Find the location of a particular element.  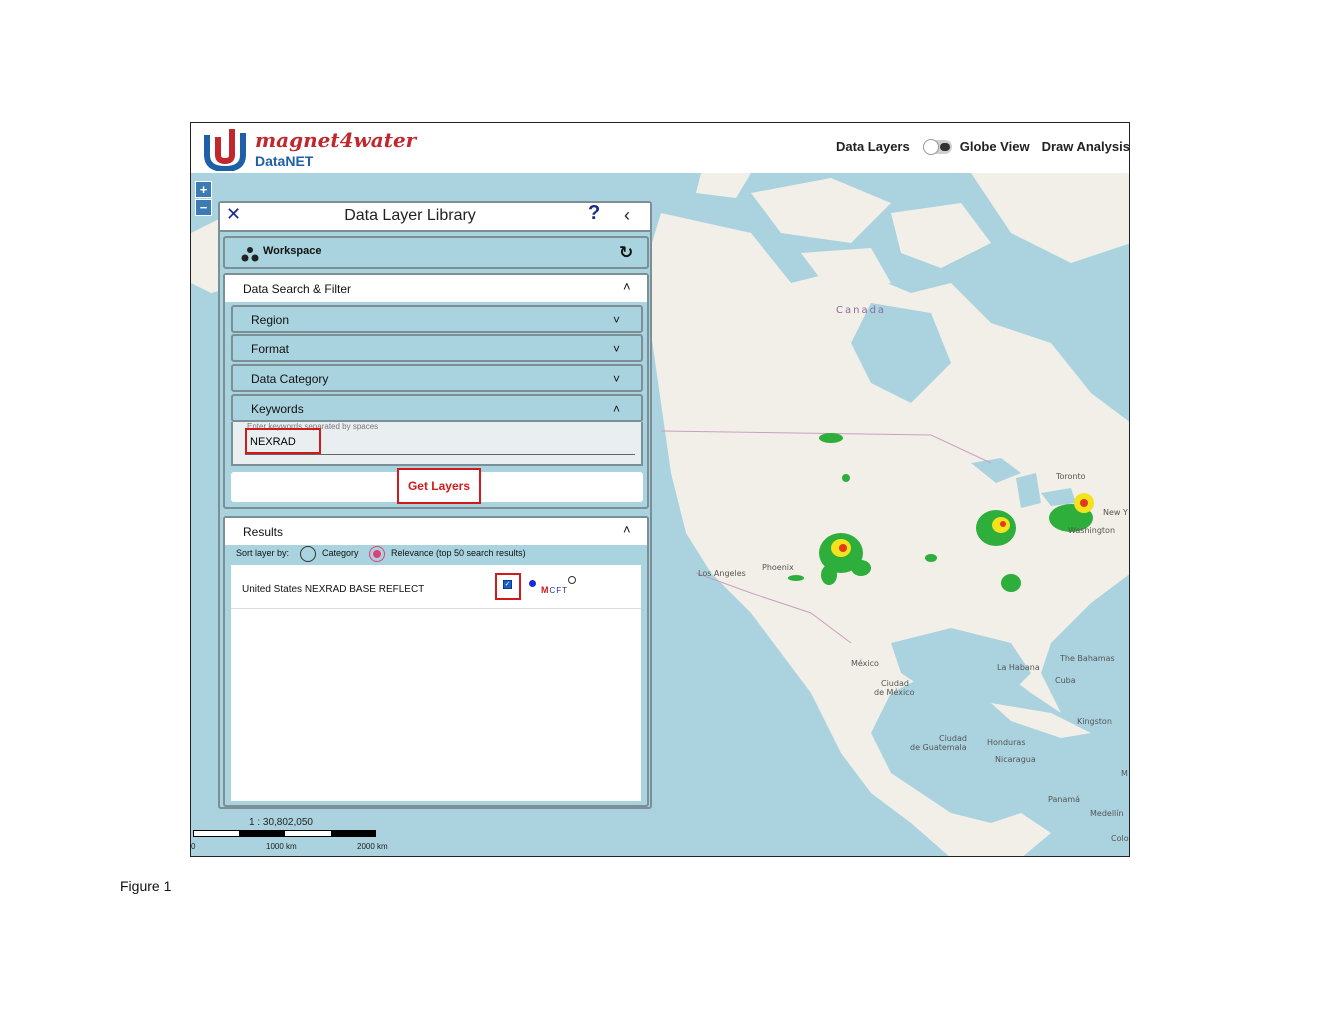

filter-region: Region ˅ is located at coordinates (437, 319).